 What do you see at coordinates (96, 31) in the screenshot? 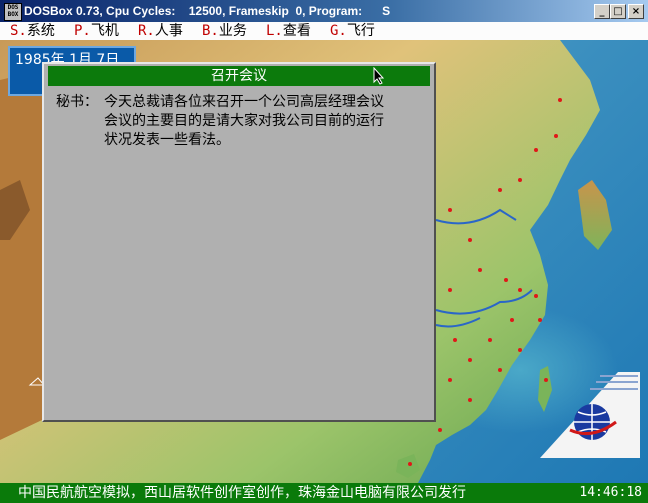
I see `menu-aircraft: P.飞机` at bounding box center [96, 31].